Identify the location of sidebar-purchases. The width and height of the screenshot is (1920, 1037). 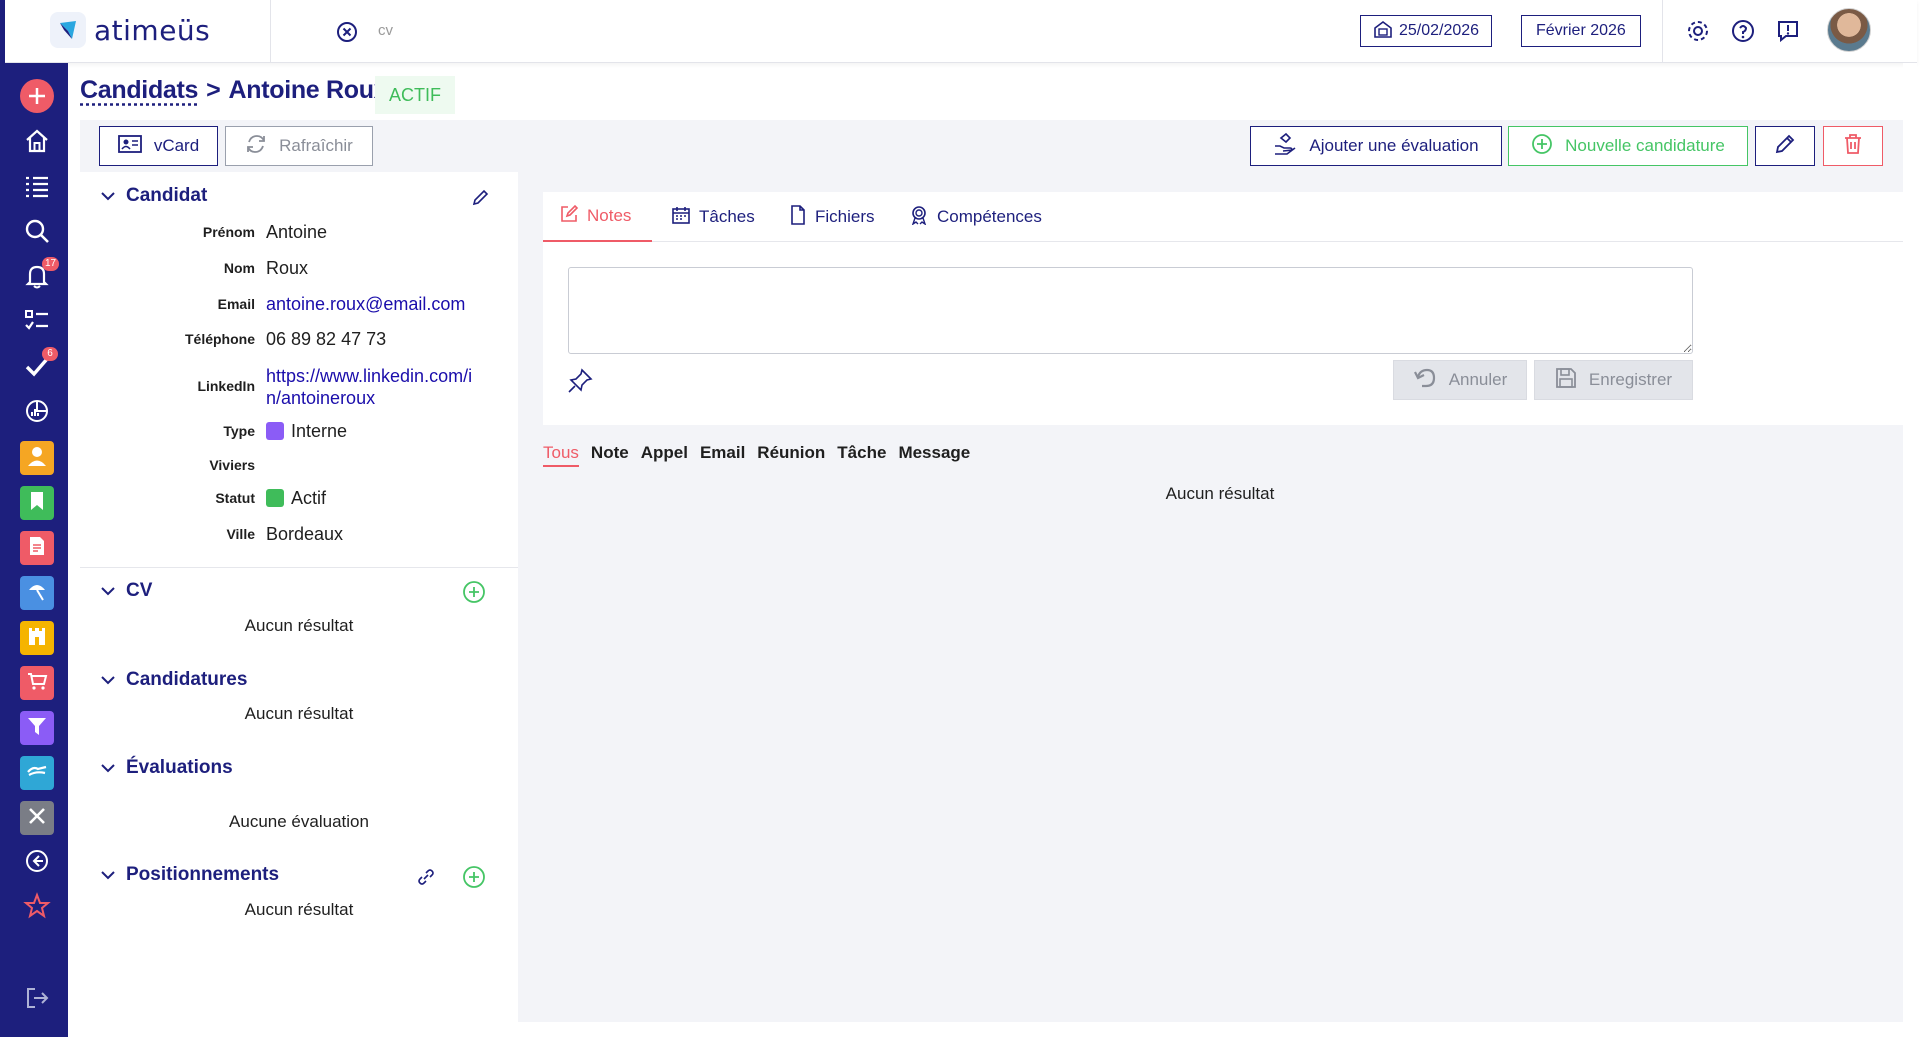
(37, 683).